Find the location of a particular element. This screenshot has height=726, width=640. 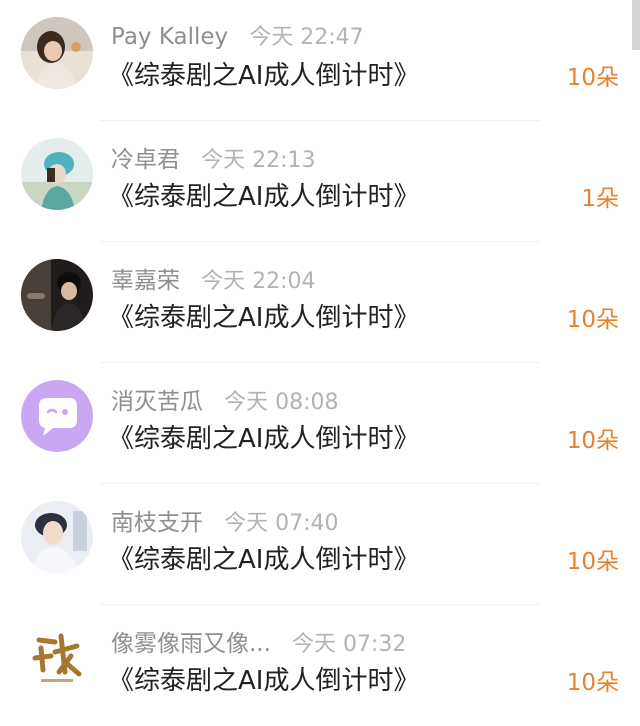

flower-count: 1朵 is located at coordinates (600, 199).